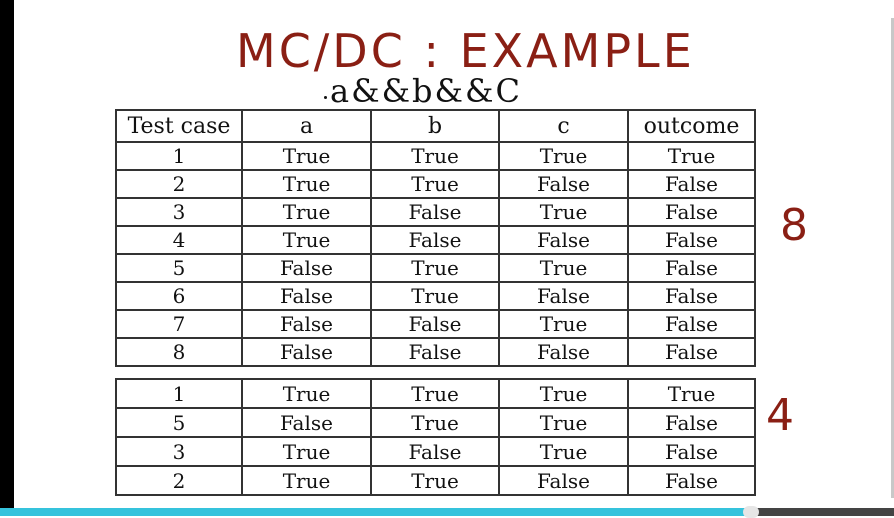 Image resolution: width=894 pixels, height=518 pixels. I want to click on table-row: 7 False False True False, so click(435, 324).